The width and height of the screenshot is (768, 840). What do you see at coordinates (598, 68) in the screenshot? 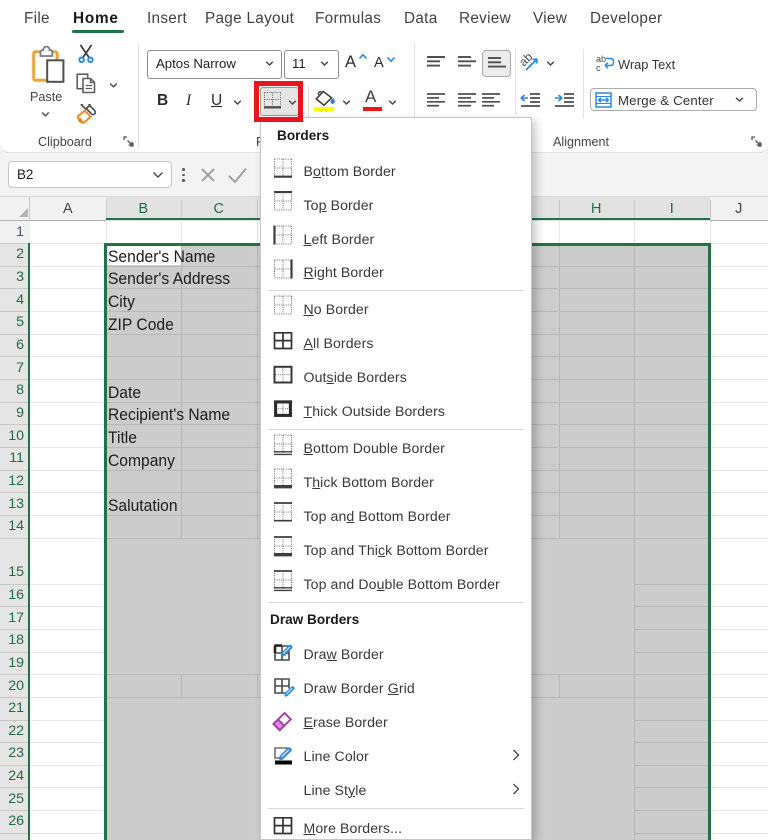
I see `svg-text: c` at bounding box center [598, 68].